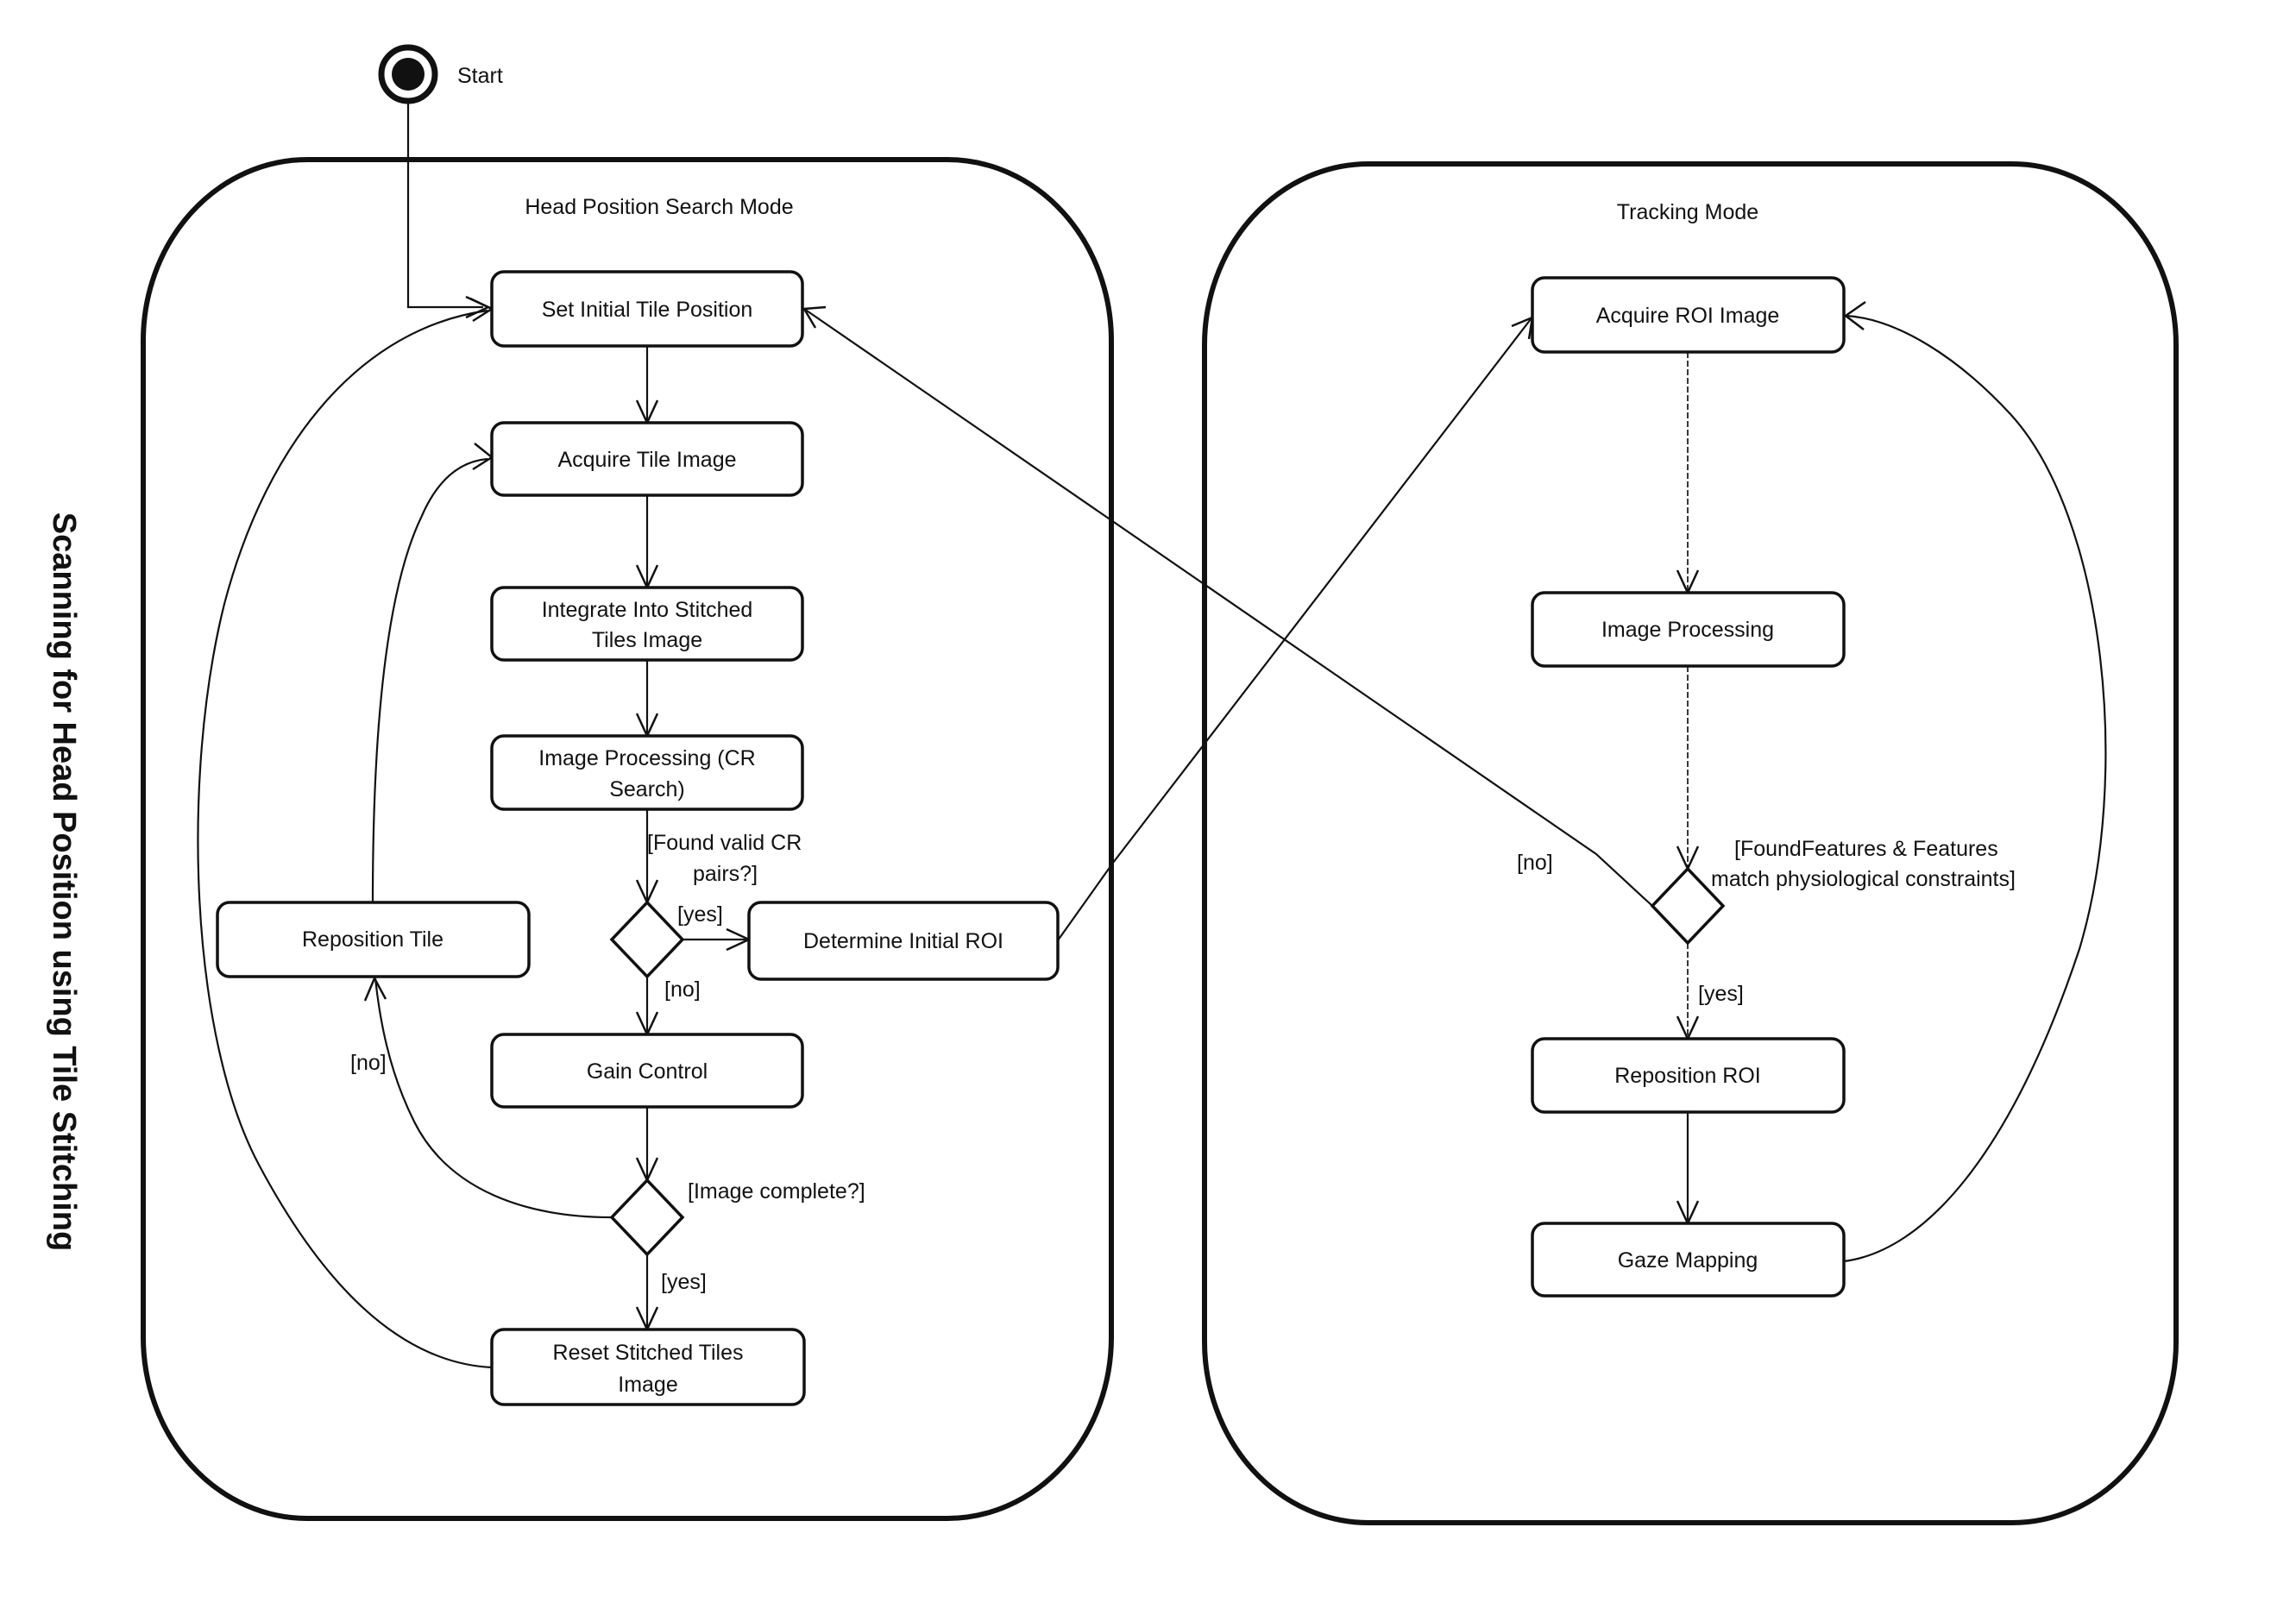 The height and width of the screenshot is (1609, 2296). I want to click on node-label: Reposition ROI, so click(1688, 1076).